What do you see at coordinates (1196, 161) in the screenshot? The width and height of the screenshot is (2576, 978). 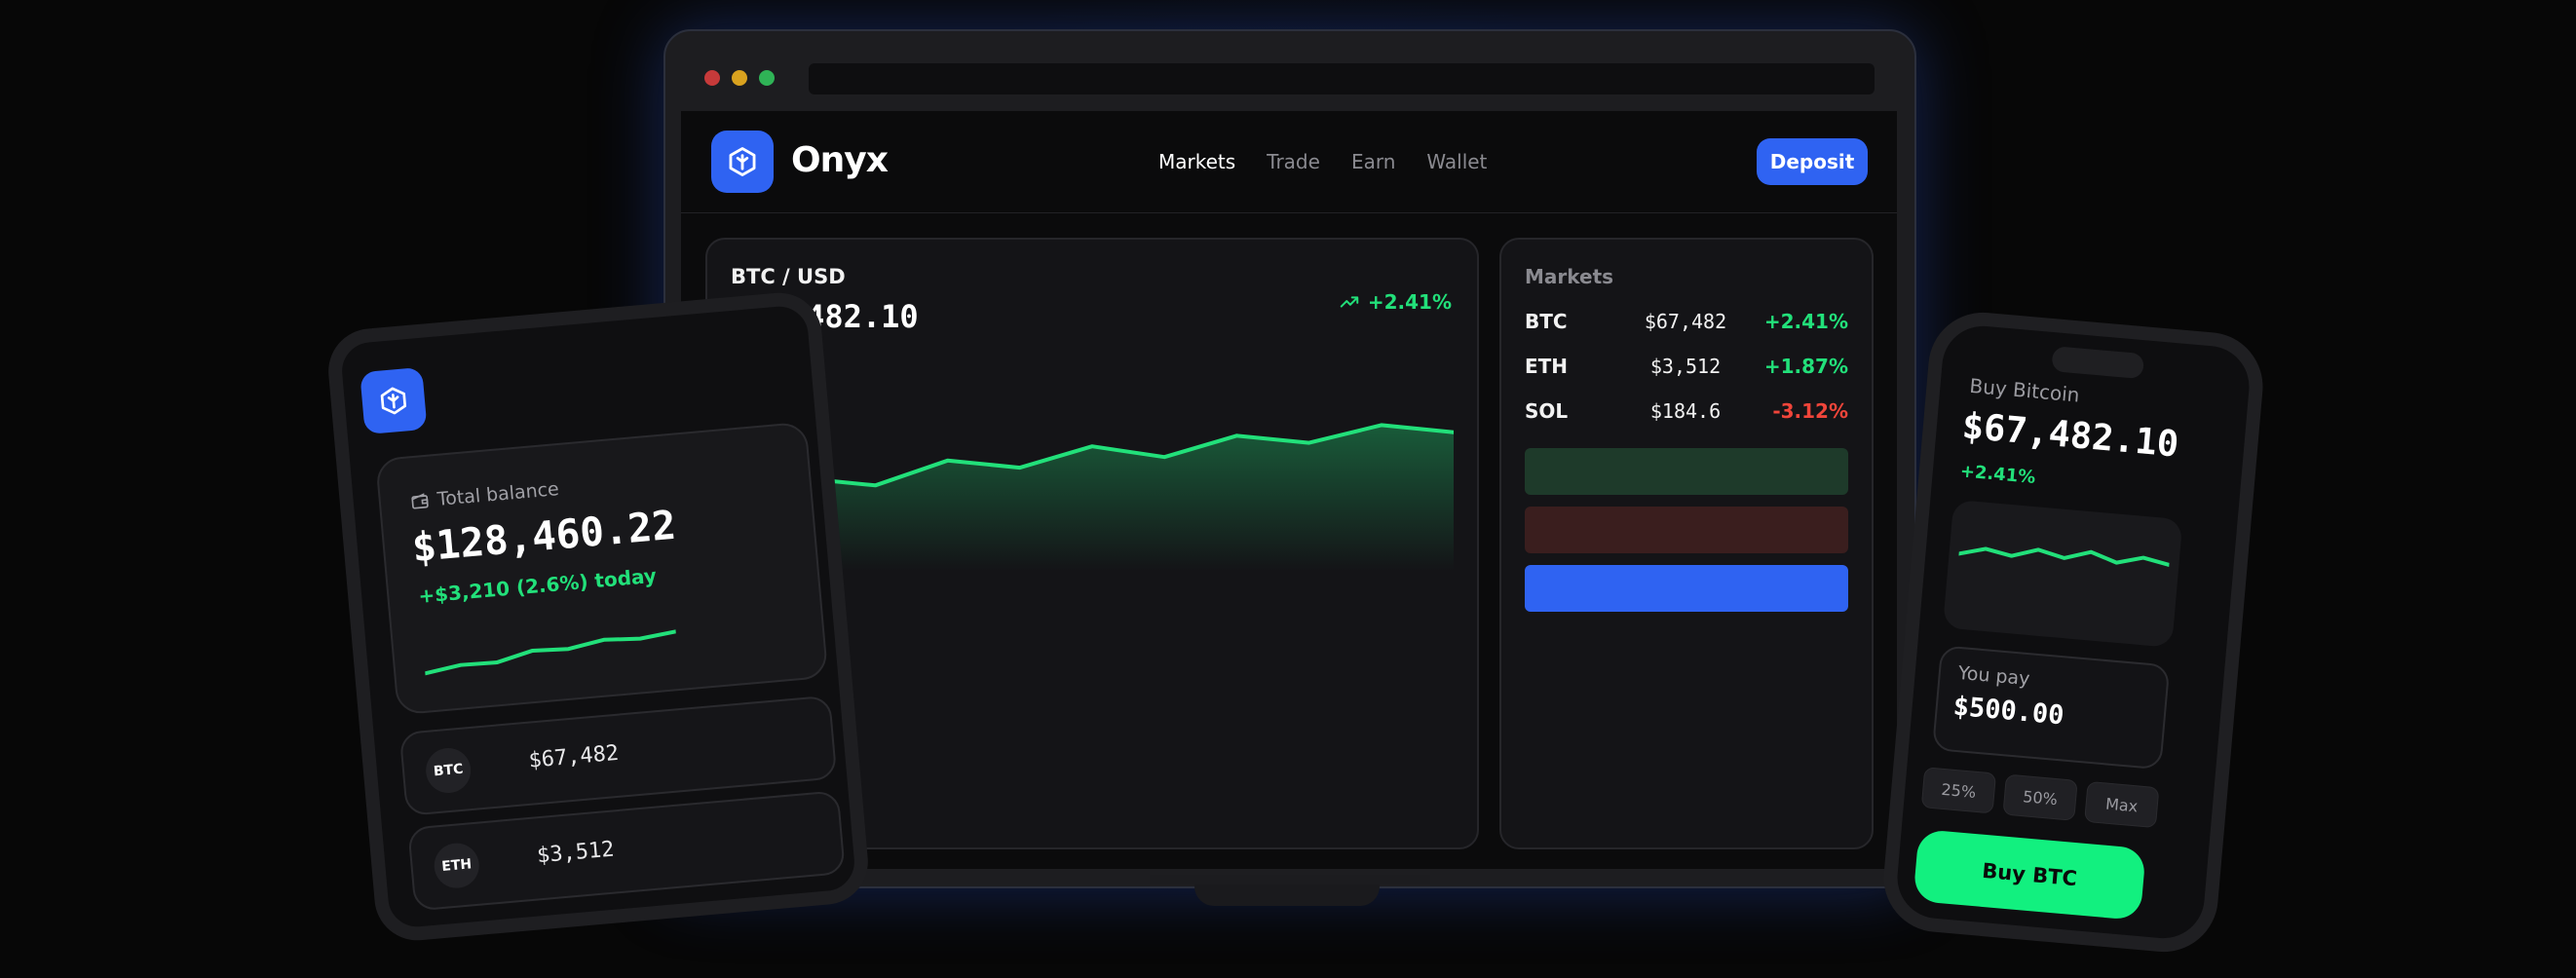 I see `nav-item-markets: Markets` at bounding box center [1196, 161].